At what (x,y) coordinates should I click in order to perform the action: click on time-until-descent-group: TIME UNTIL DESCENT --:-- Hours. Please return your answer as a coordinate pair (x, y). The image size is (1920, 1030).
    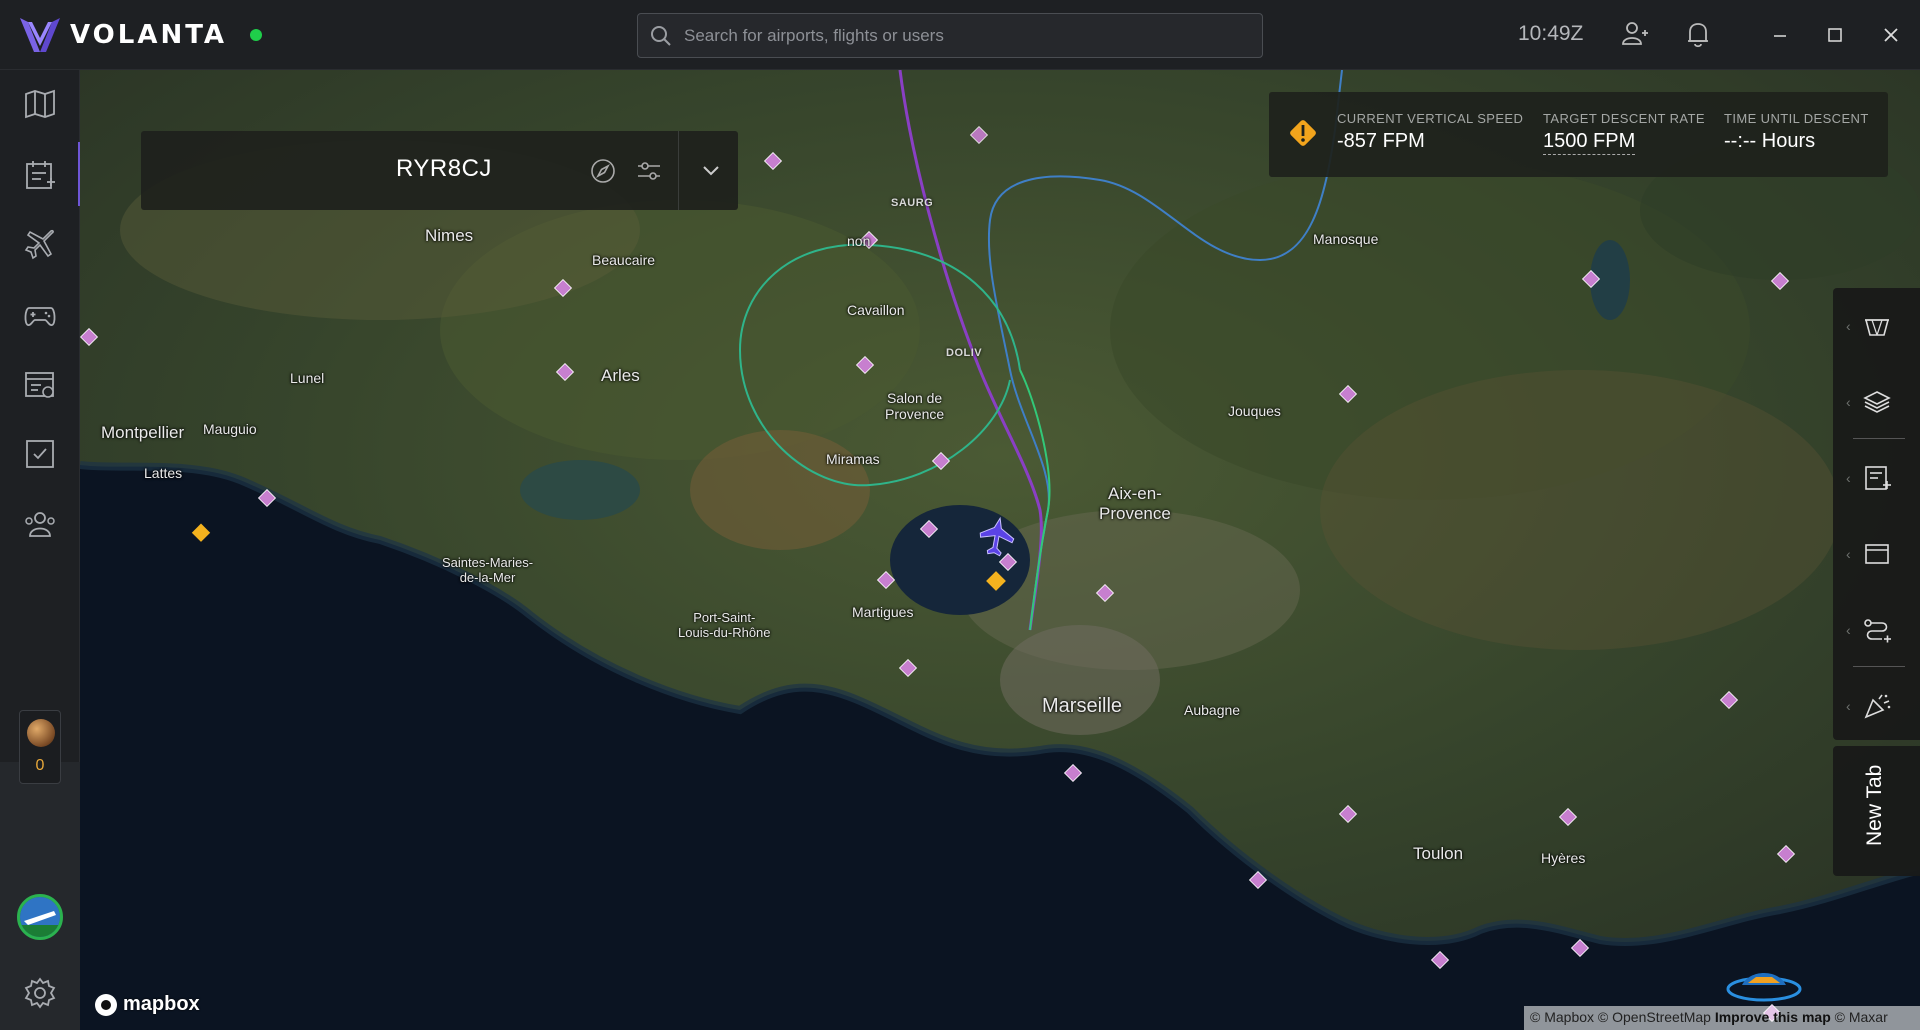
    Looking at the image, I should click on (1796, 132).